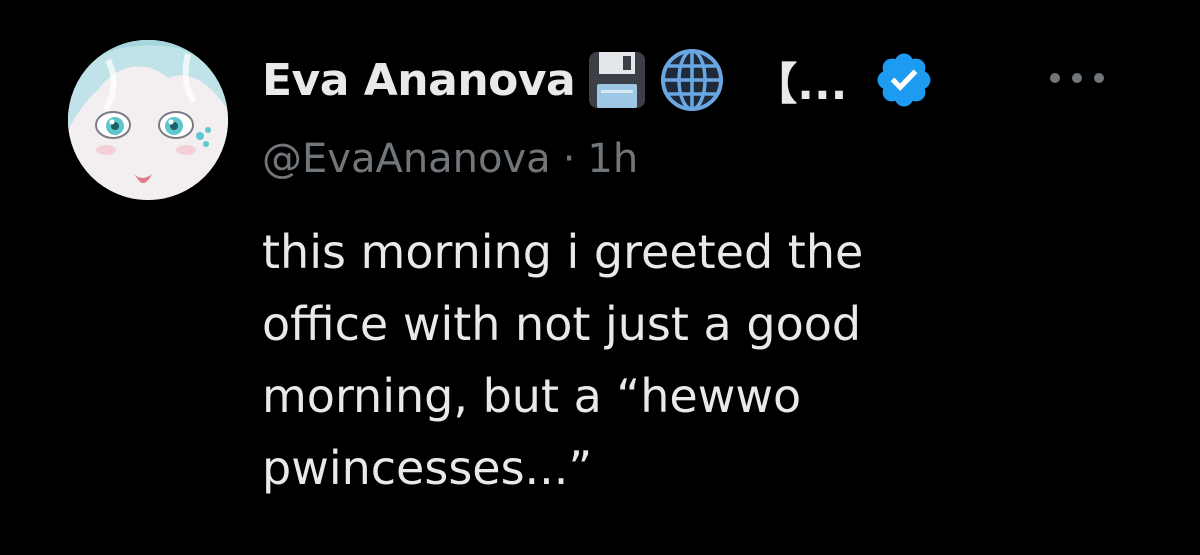 This screenshot has width=1200, height=555. Describe the element at coordinates (419, 80) in the screenshot. I see `display-name: Eva Ananova` at that location.